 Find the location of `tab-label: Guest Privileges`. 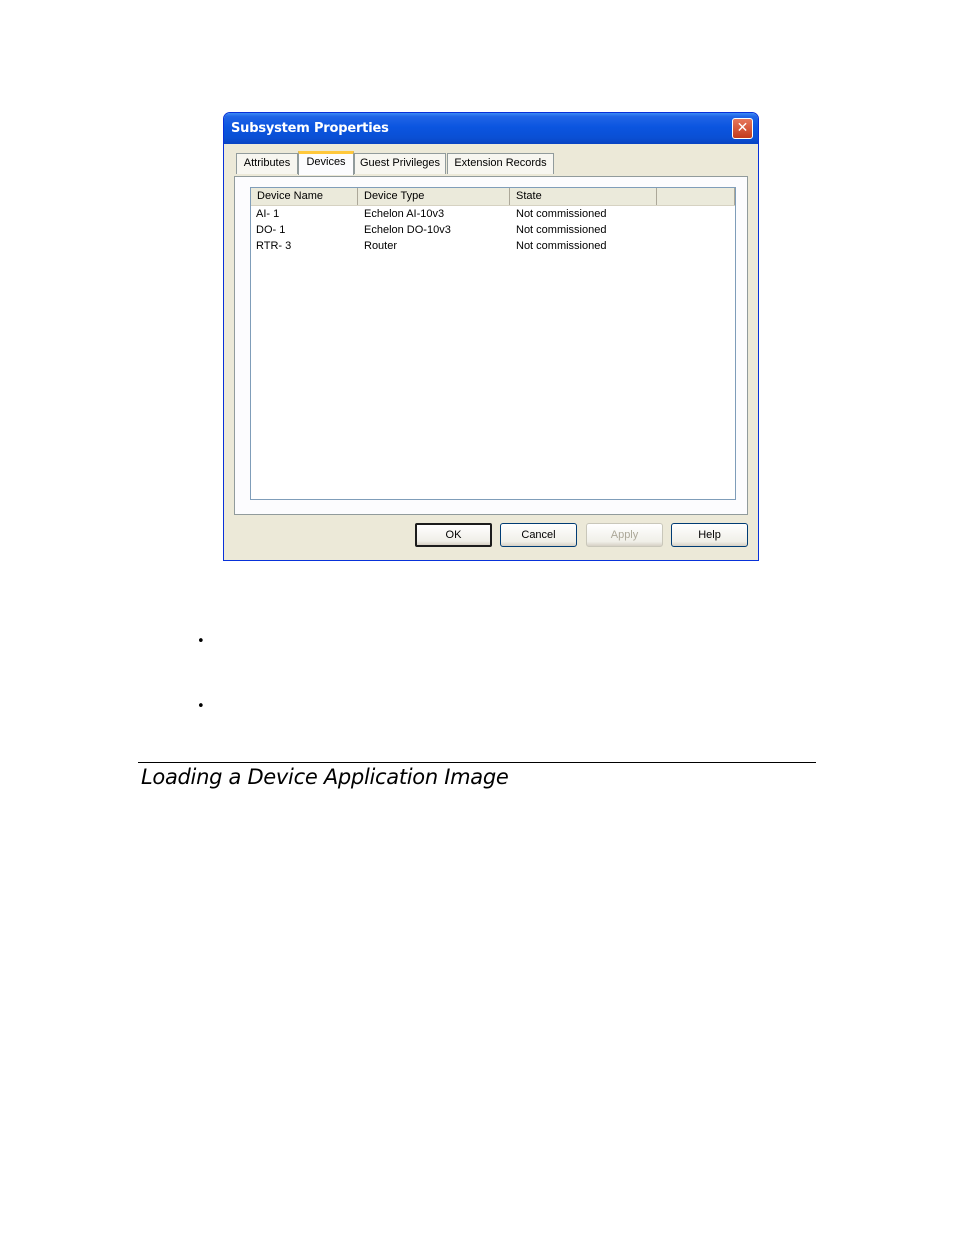

tab-label: Guest Privileges is located at coordinates (400, 163).